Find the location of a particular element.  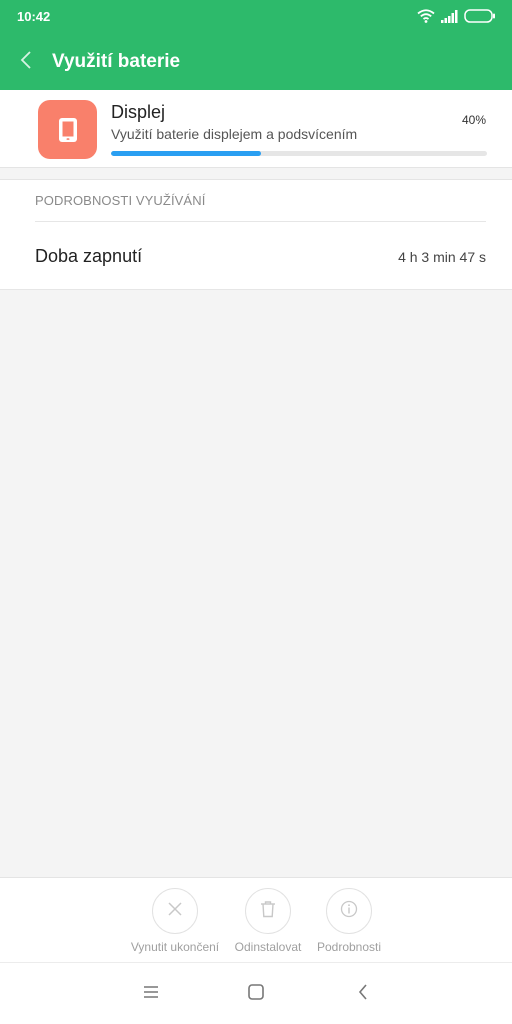

back-button is located at coordinates (26, 62).